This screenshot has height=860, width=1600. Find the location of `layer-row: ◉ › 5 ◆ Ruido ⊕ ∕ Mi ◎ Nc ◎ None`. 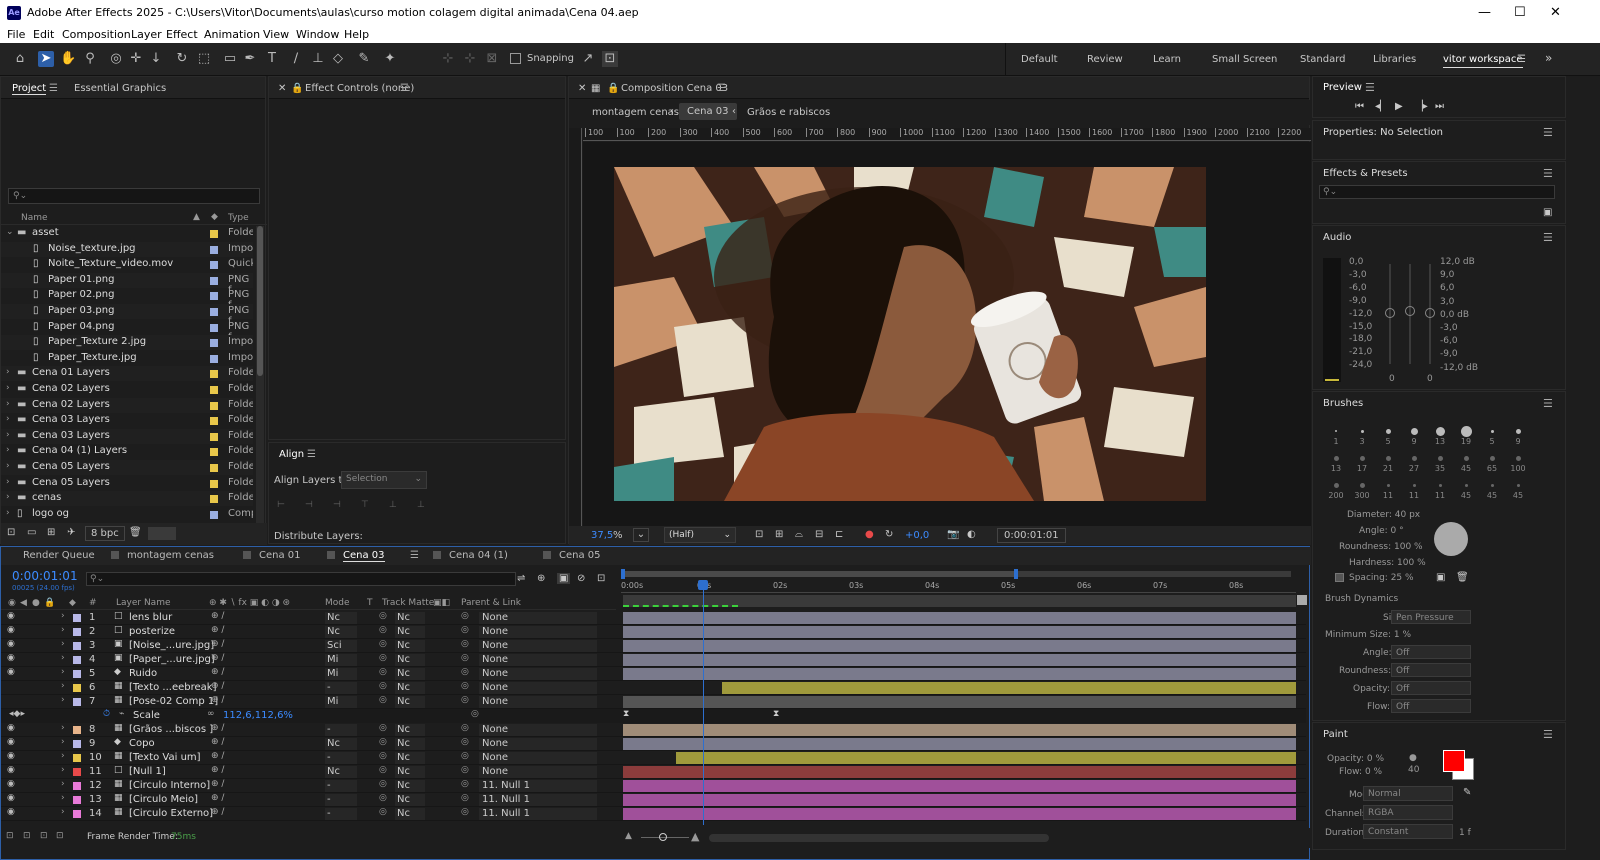

layer-row: ◉ › 5 ◆ Ruido ⊕ ∕ Mi ◎ Nc ◎ None is located at coordinates (653, 674).